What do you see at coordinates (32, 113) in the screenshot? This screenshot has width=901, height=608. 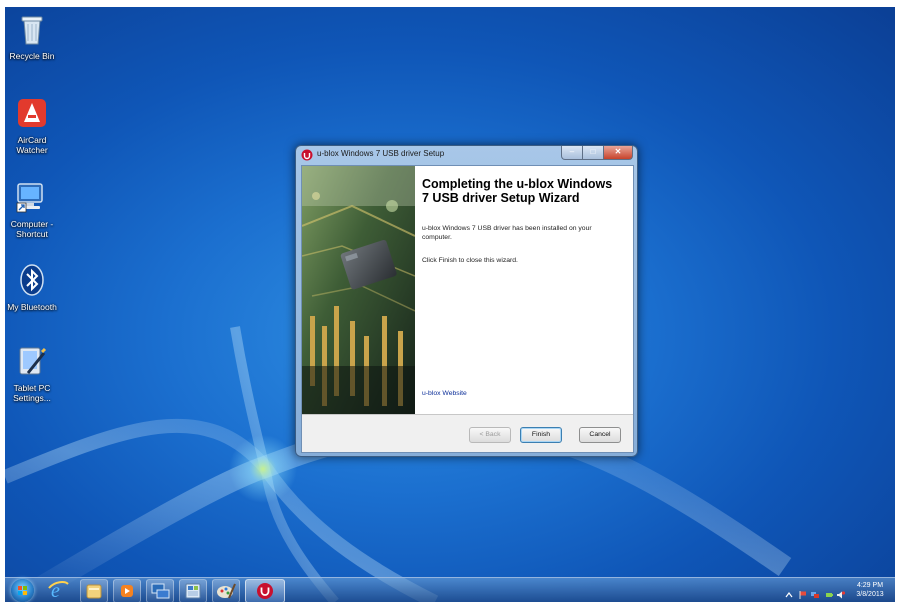 I see `aircard-watcher-icon` at bounding box center [32, 113].